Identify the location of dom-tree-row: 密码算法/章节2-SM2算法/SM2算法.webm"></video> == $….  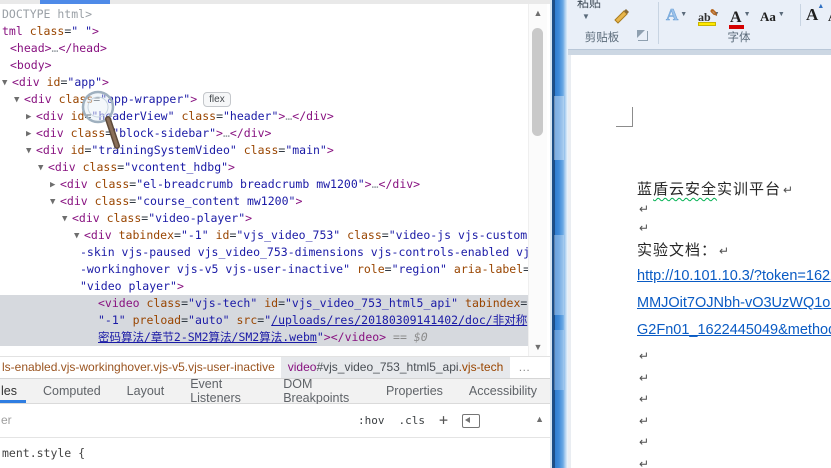
(264, 337).